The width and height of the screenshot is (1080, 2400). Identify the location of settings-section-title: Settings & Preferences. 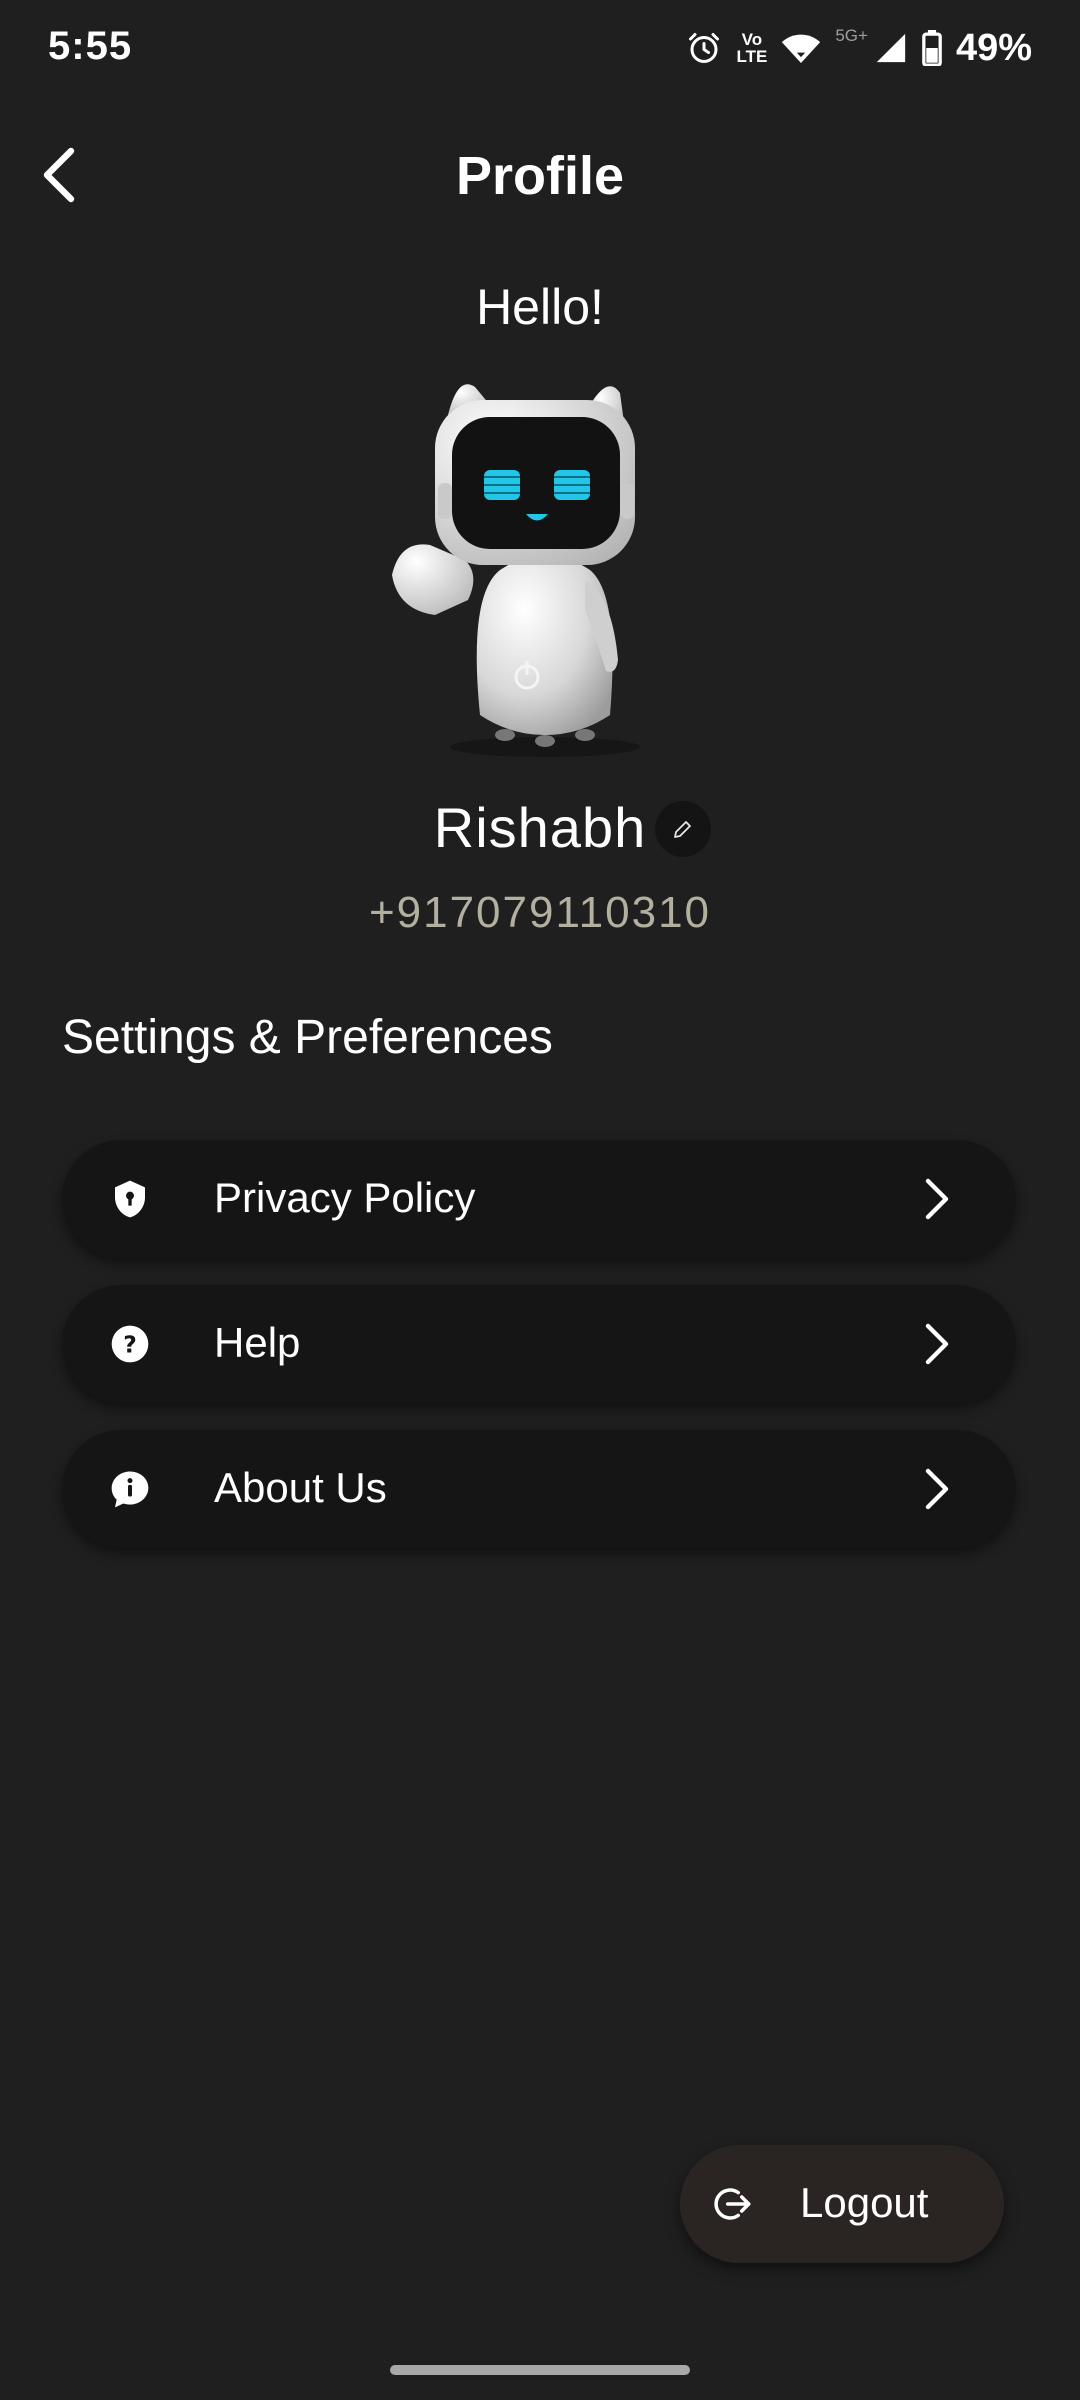
(307, 1037).